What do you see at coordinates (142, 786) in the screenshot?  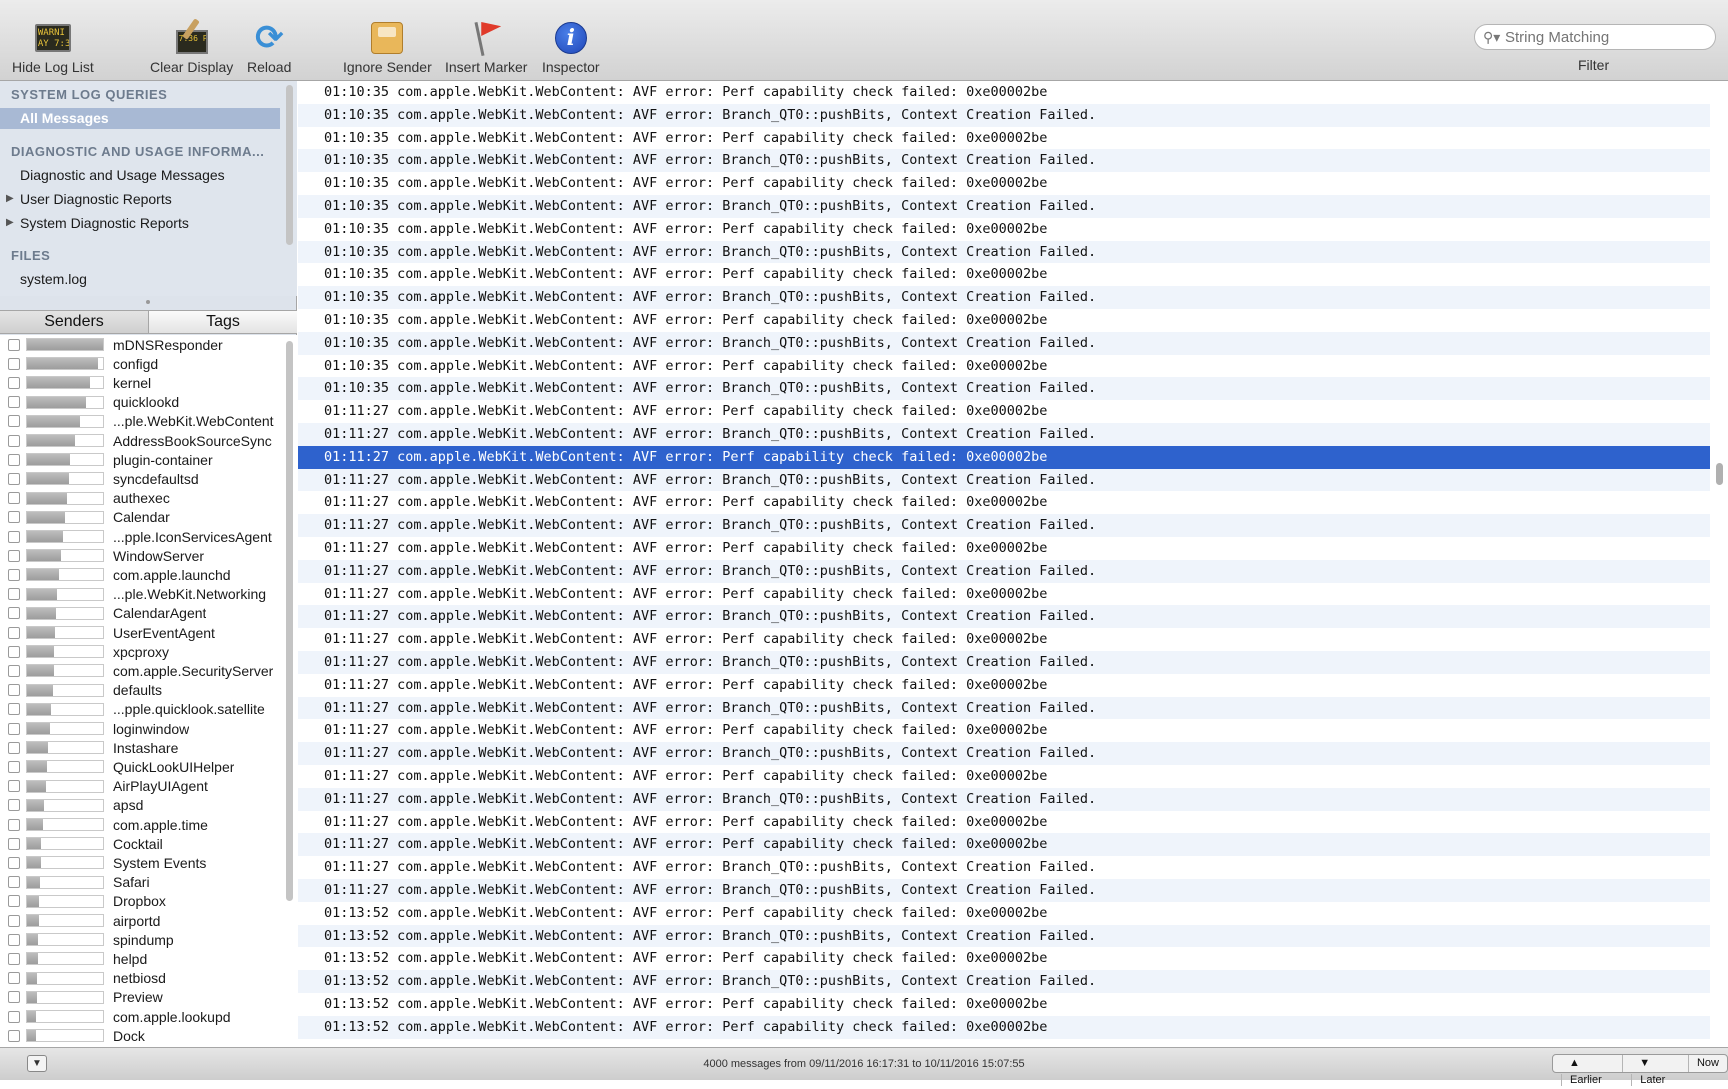 I see `sender-row: AirPlayUIAgent` at bounding box center [142, 786].